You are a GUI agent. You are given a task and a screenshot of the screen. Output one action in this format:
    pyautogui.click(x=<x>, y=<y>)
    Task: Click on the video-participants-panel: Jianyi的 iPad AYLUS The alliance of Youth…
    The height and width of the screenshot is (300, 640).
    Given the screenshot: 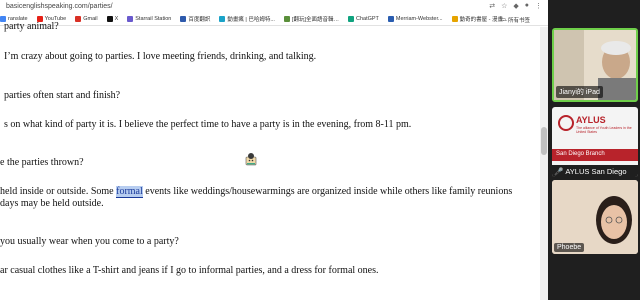 What is the action you would take?
    pyautogui.click(x=594, y=150)
    